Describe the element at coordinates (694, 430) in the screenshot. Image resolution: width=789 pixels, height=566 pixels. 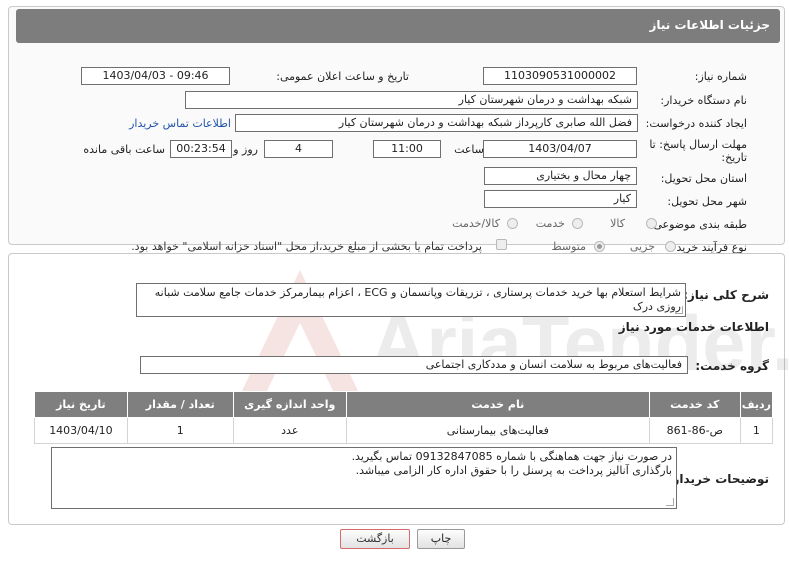
I see `service-code: ص-86-861` at that location.